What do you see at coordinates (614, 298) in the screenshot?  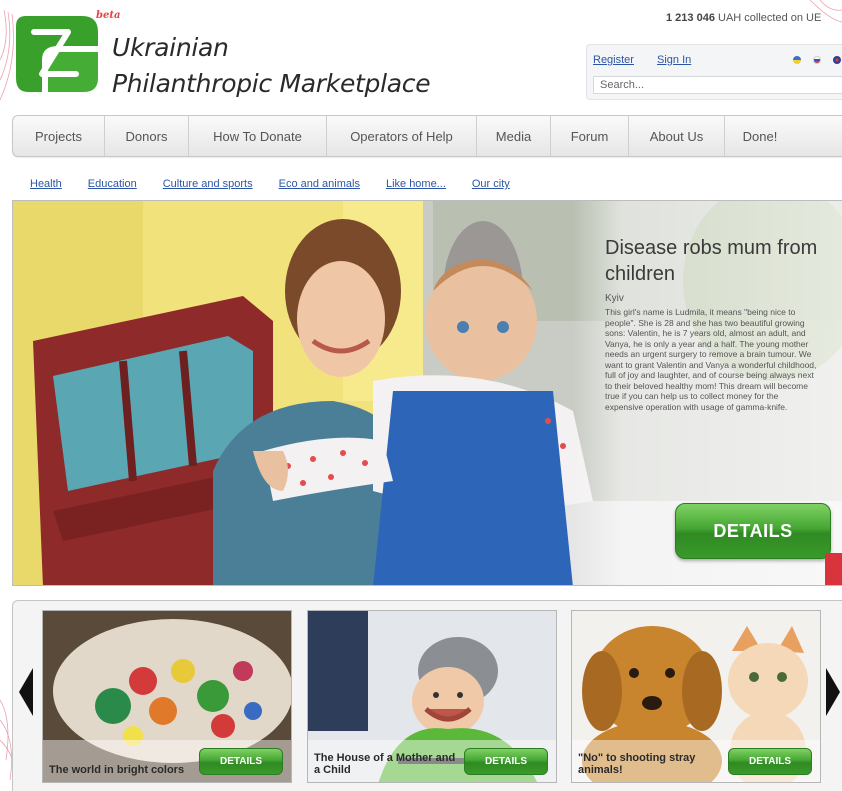 I see `hero-city: Kyiv` at bounding box center [614, 298].